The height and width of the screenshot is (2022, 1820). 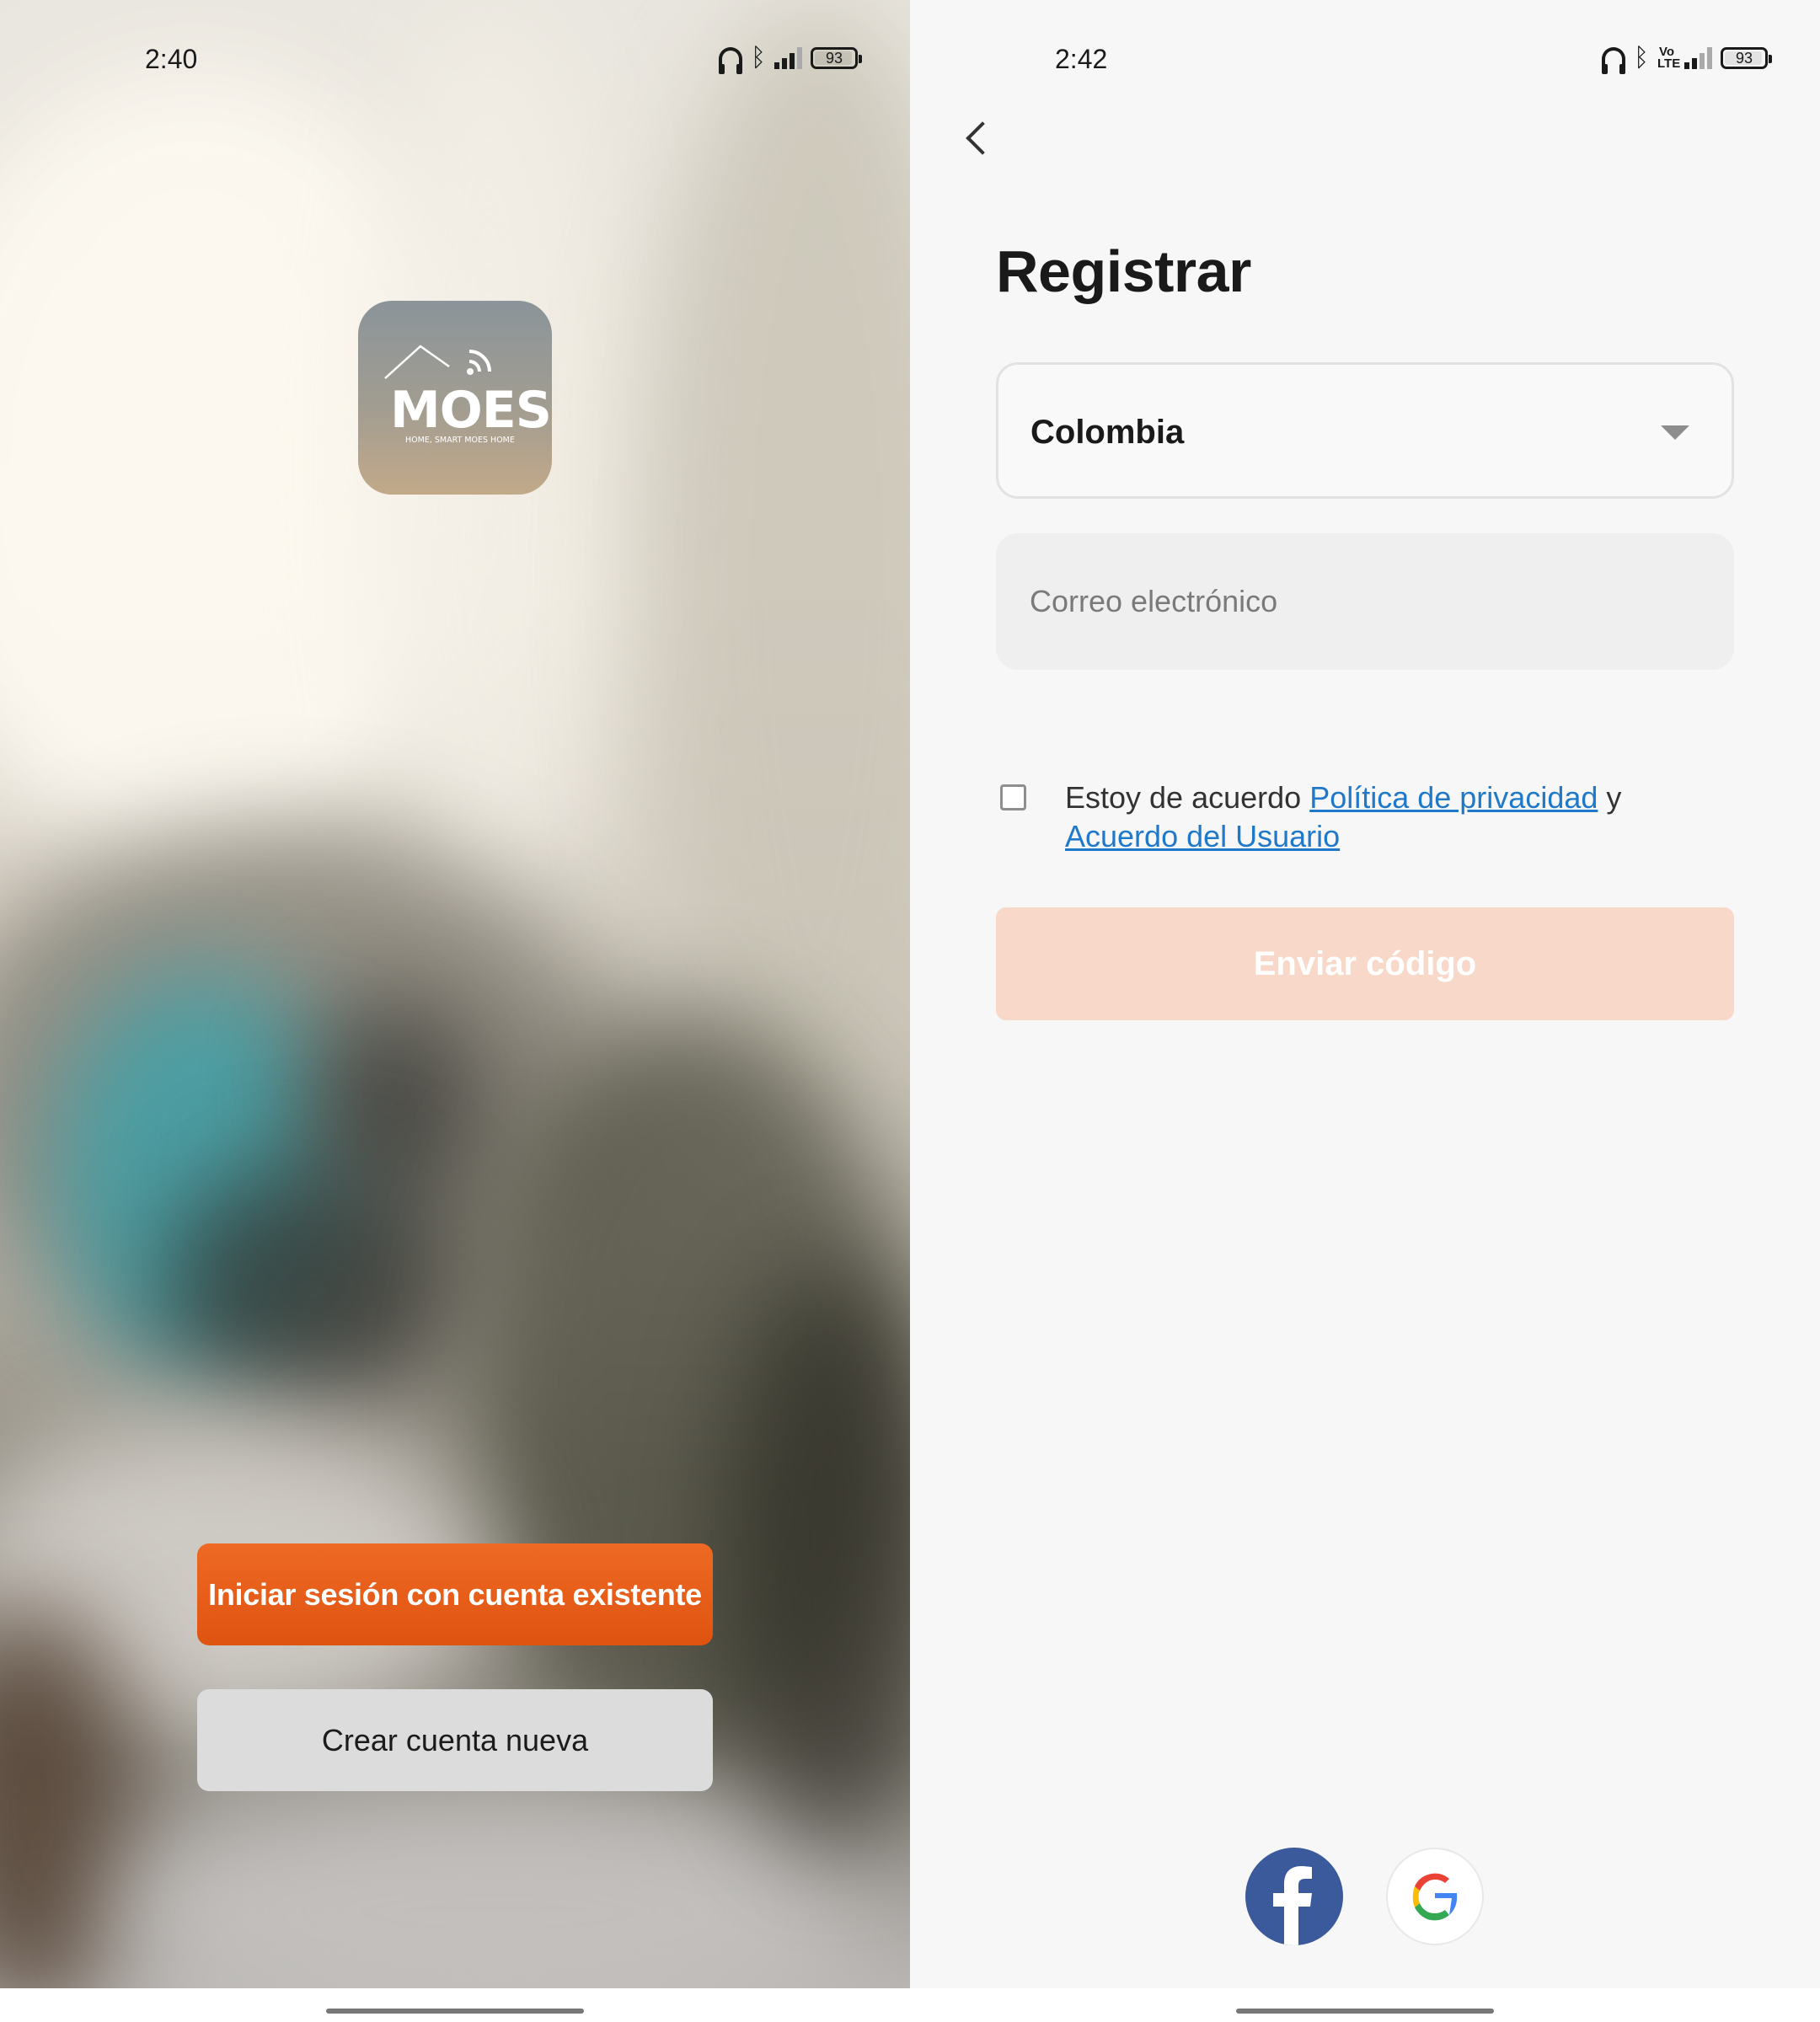 I want to click on dropdown-caret-icon, so click(x=1675, y=432).